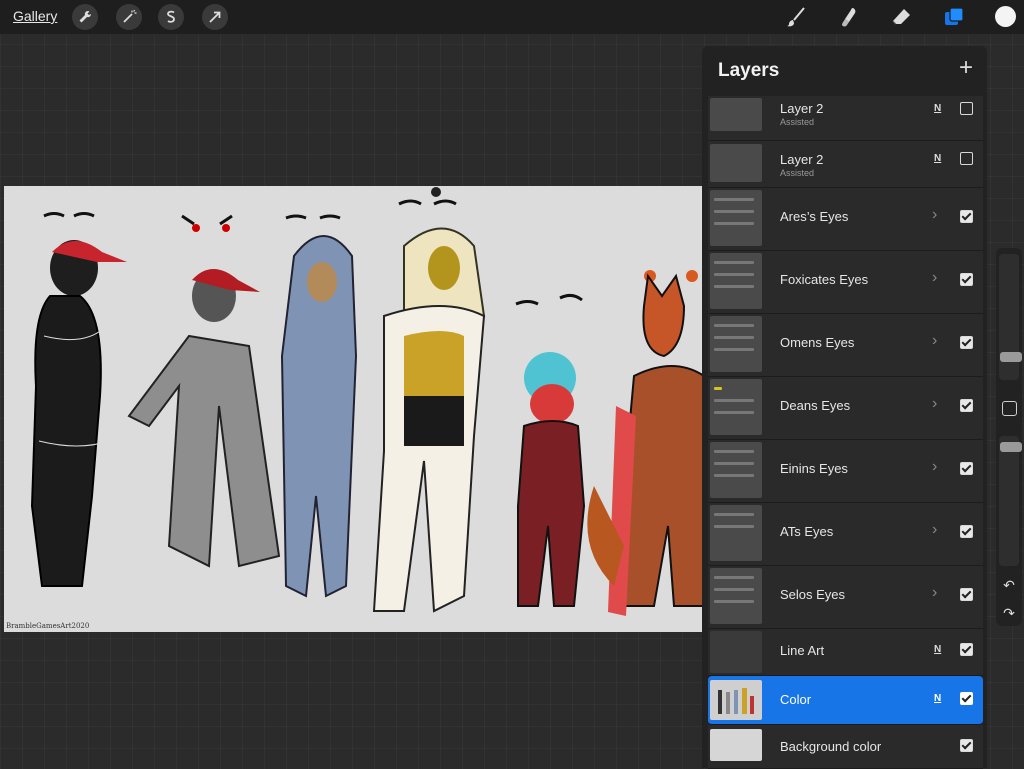 Image resolution: width=1024 pixels, height=769 pixels. I want to click on layer-name: Foxicates Eyes, so click(824, 279).